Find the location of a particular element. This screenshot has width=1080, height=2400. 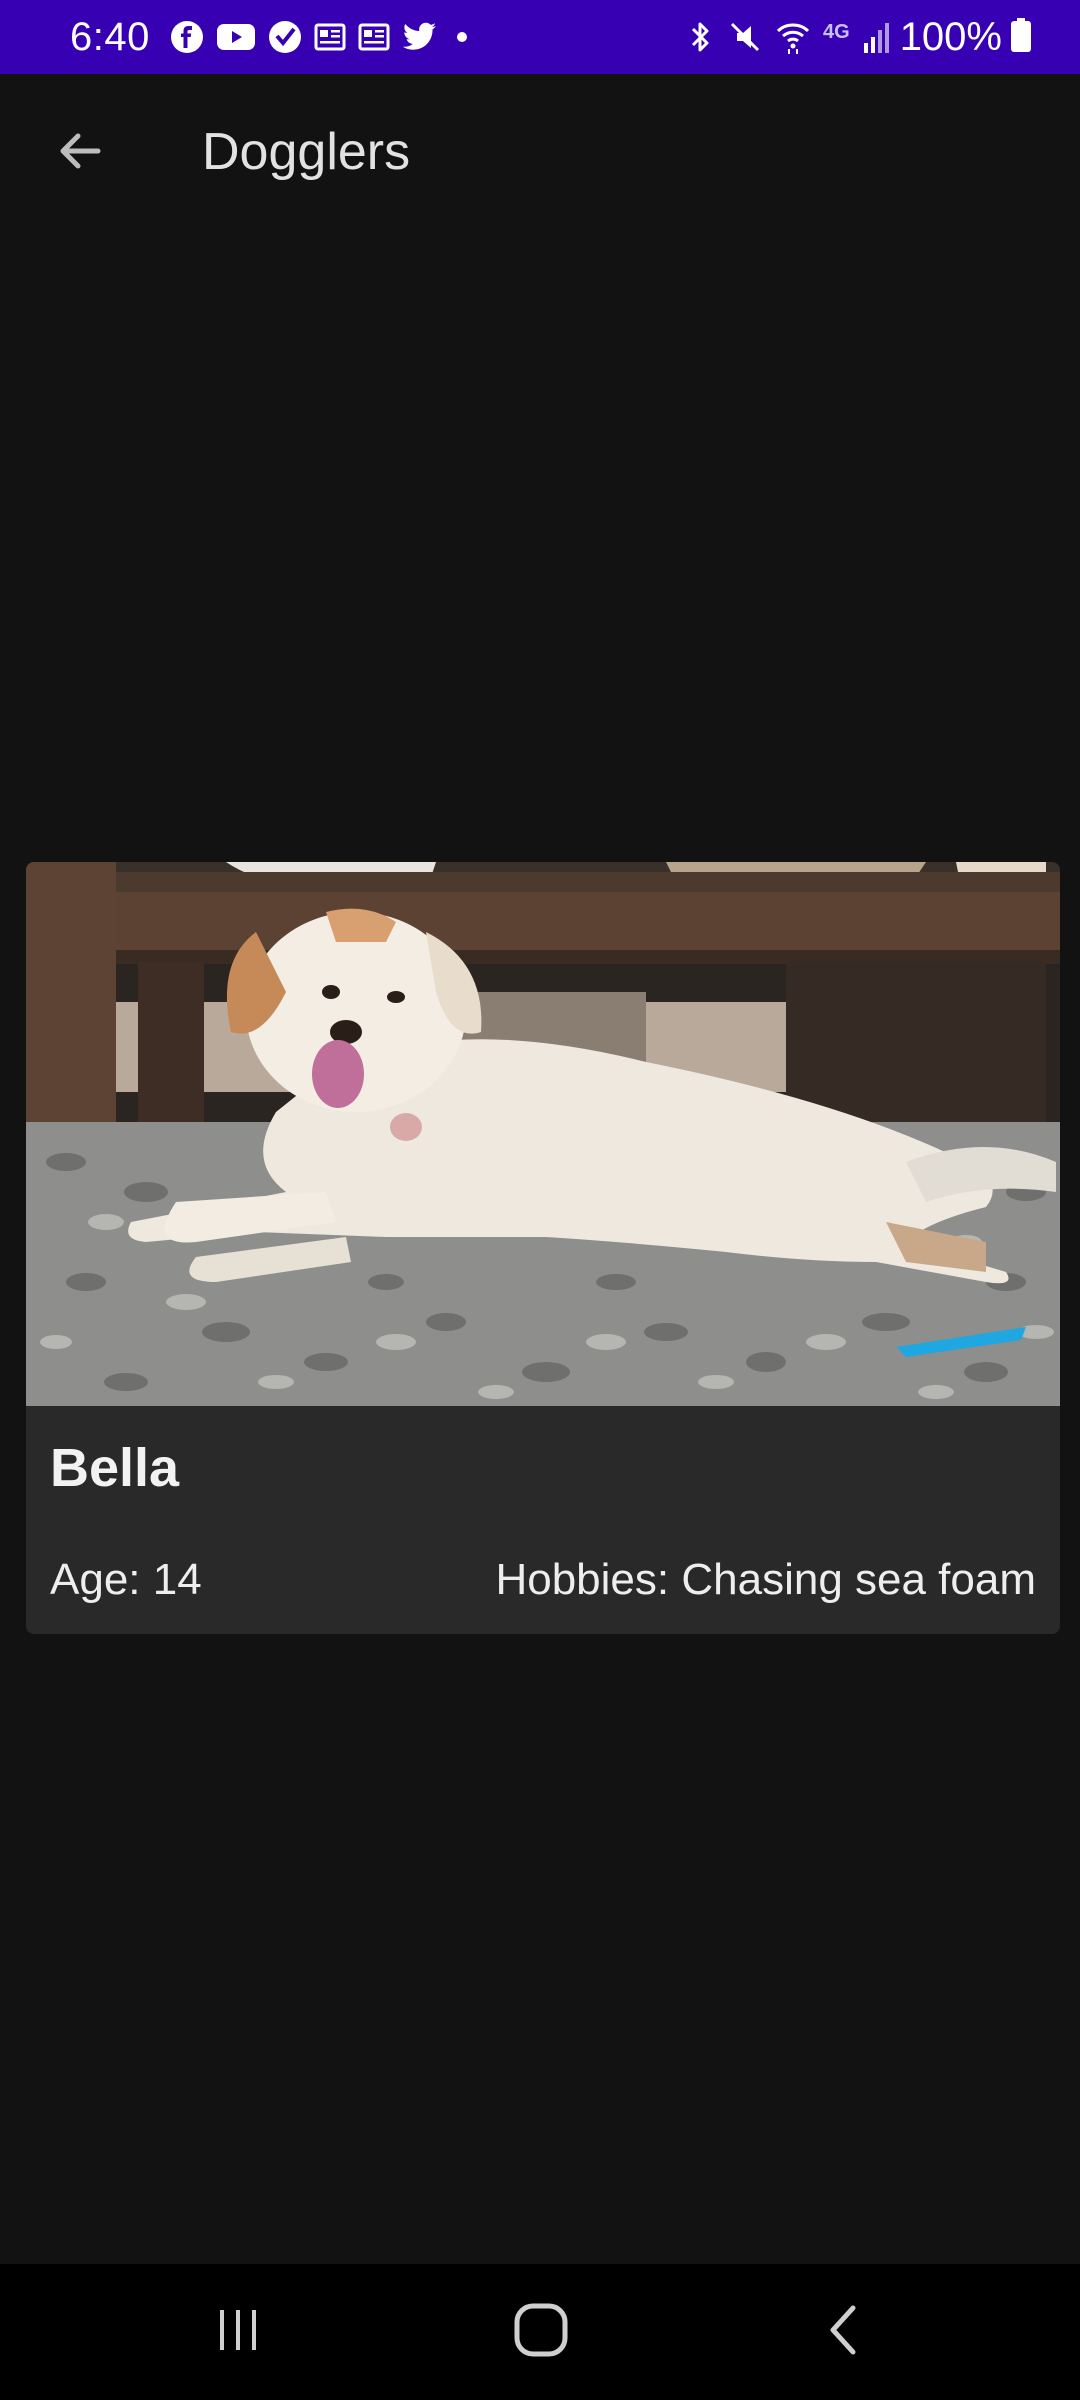

signal-icon is located at coordinates (877, 37).